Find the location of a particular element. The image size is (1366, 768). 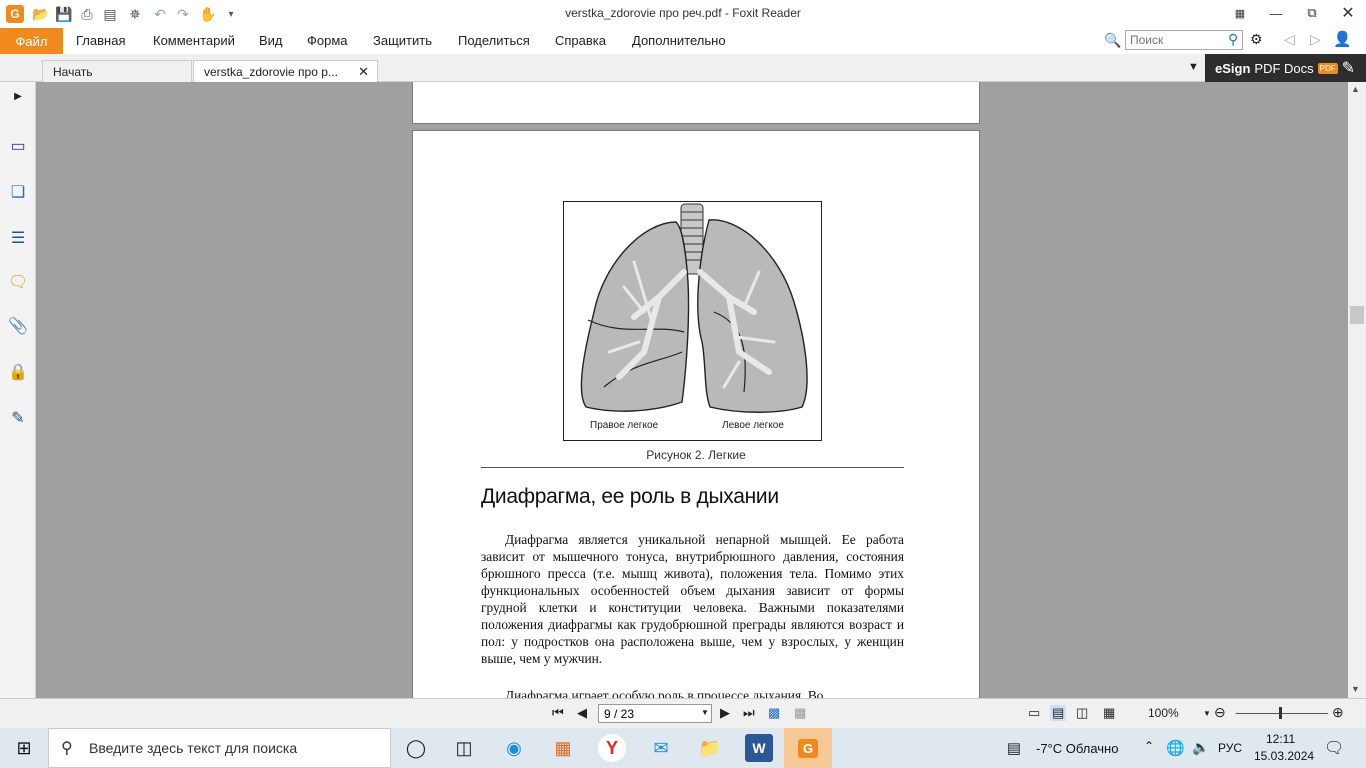

close-tab-icon: ✕ is located at coordinates (363, 72).